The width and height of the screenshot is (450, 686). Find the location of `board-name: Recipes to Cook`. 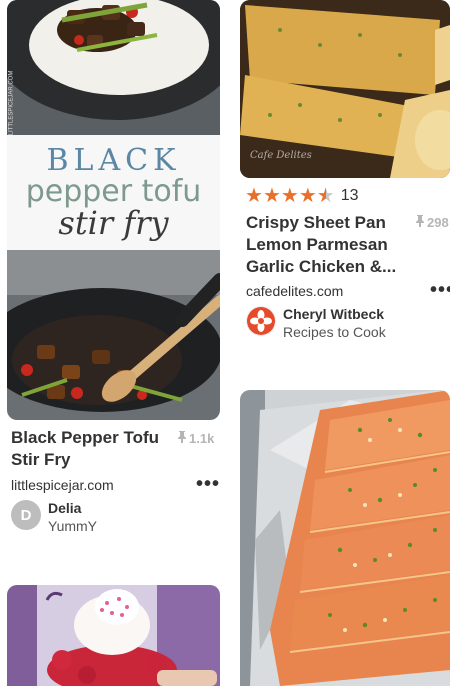

board-name: Recipes to Cook is located at coordinates (334, 332).